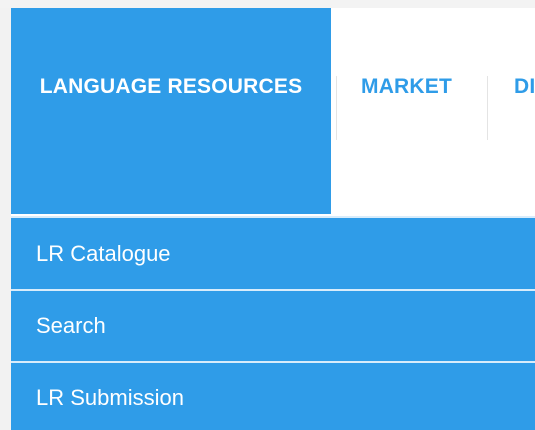 The width and height of the screenshot is (535, 430). What do you see at coordinates (524, 86) in the screenshot?
I see `nav-item-label: DI` at bounding box center [524, 86].